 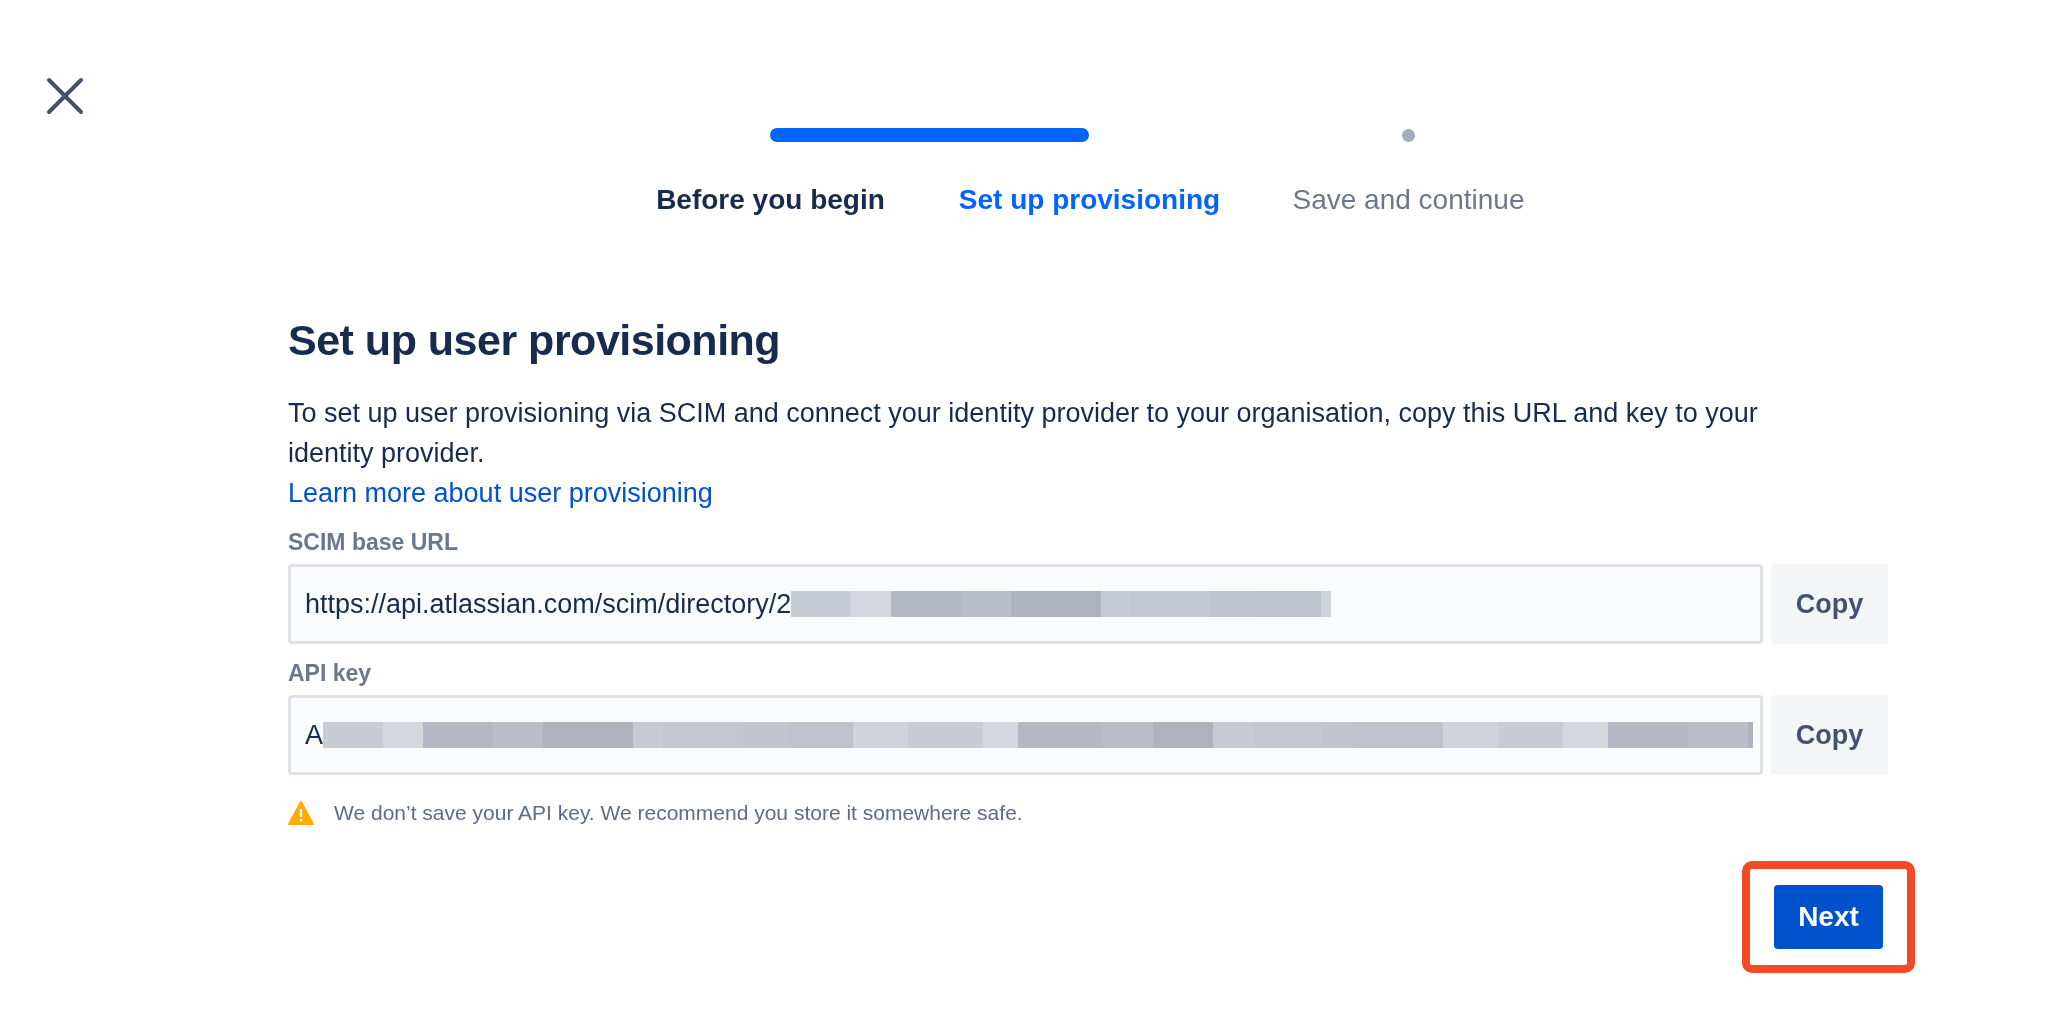 What do you see at coordinates (678, 813) in the screenshot?
I see `warning-text: We don’t save your API key. We recommend you store it somewhere safe.` at bounding box center [678, 813].